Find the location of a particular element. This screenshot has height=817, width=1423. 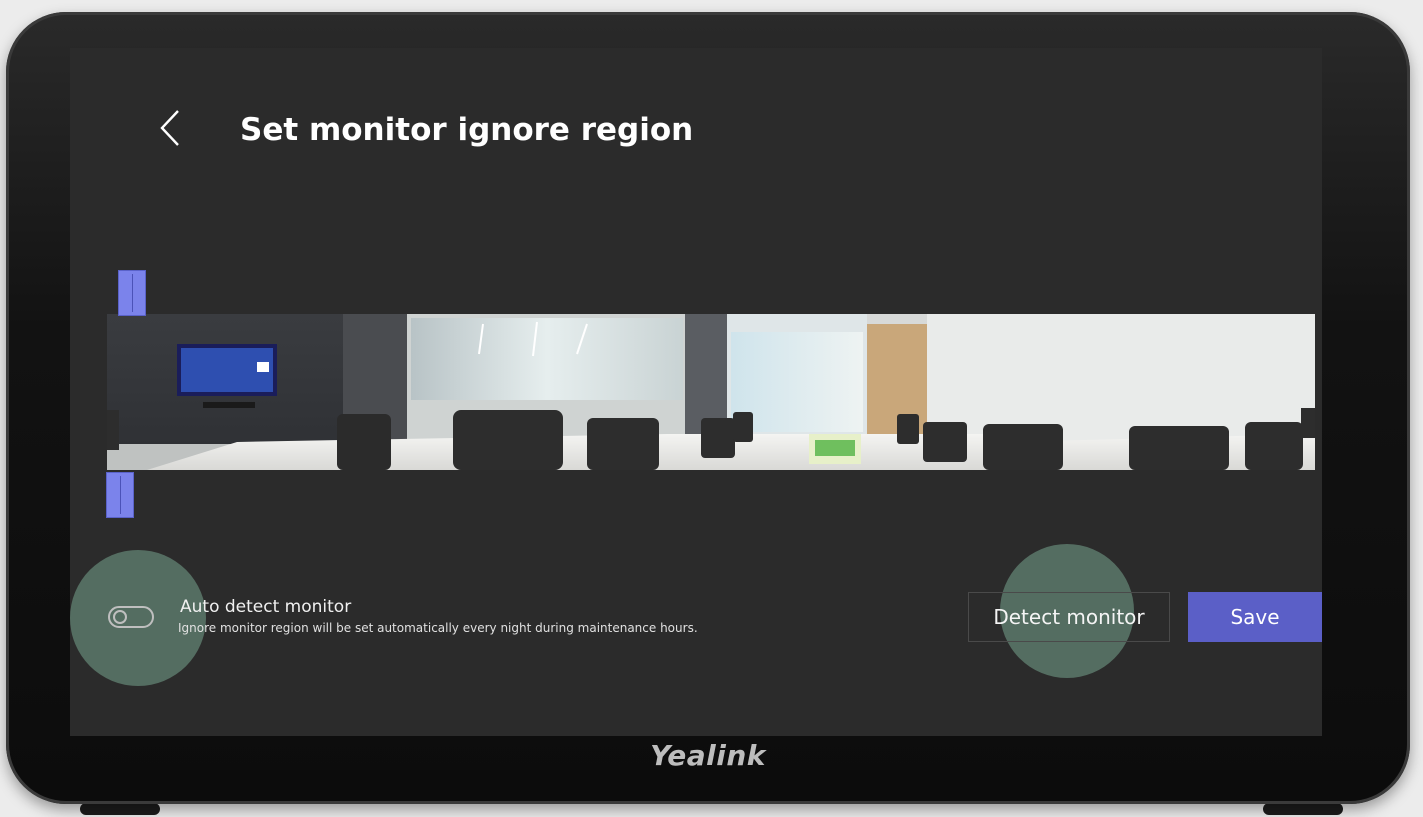

auto-detect-label: Auto detect monitor is located at coordinates (266, 607).